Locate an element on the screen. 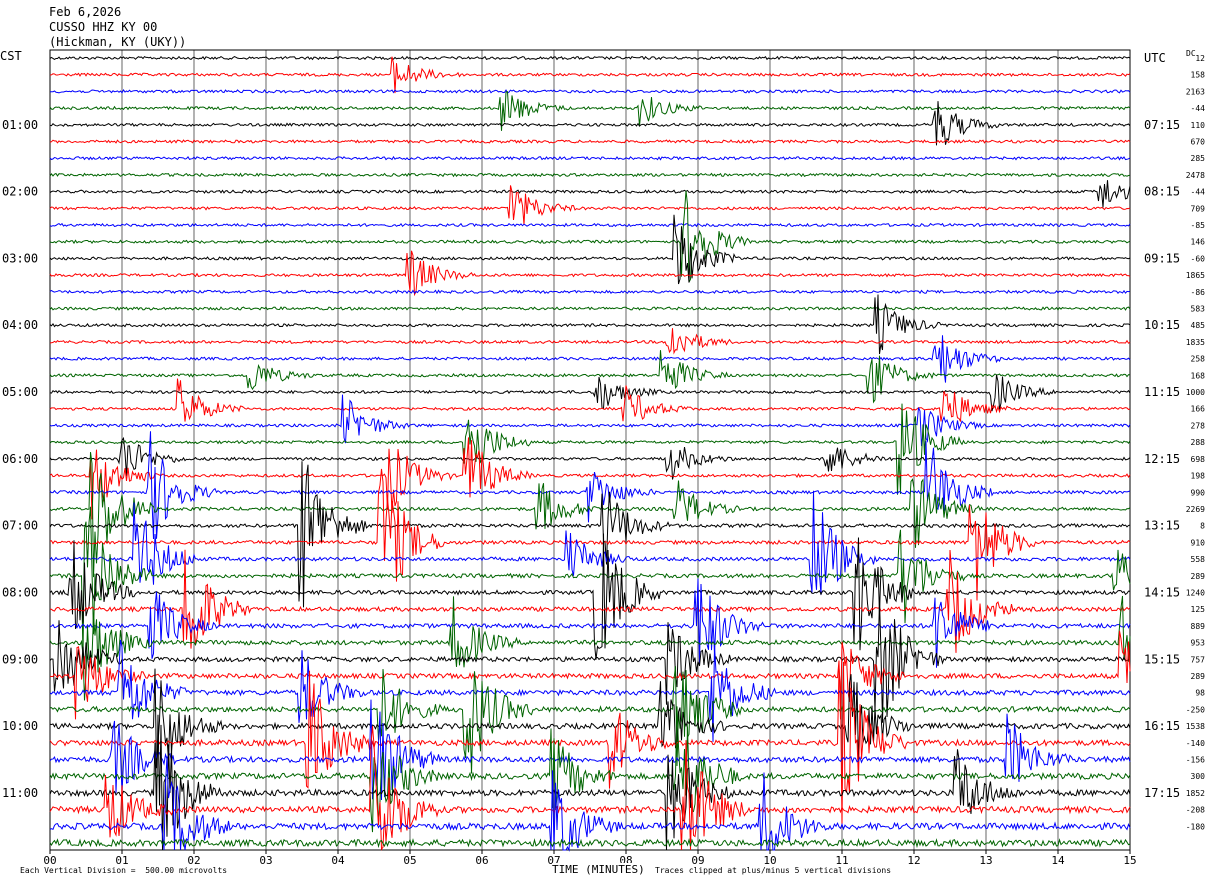  dc-offset-label: 300 is located at coordinates (1198, 776).